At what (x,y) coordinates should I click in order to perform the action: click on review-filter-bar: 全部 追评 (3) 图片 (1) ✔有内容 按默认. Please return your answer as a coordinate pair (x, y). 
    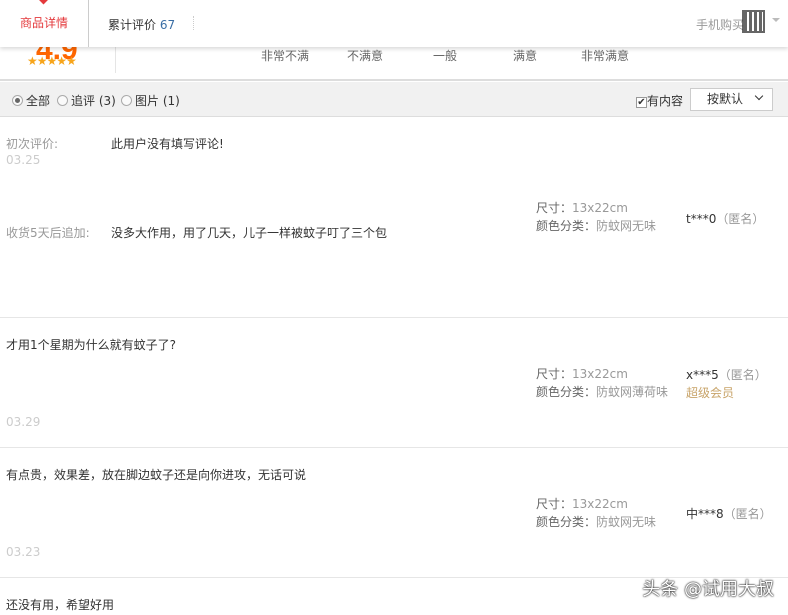
    Looking at the image, I should click on (394, 99).